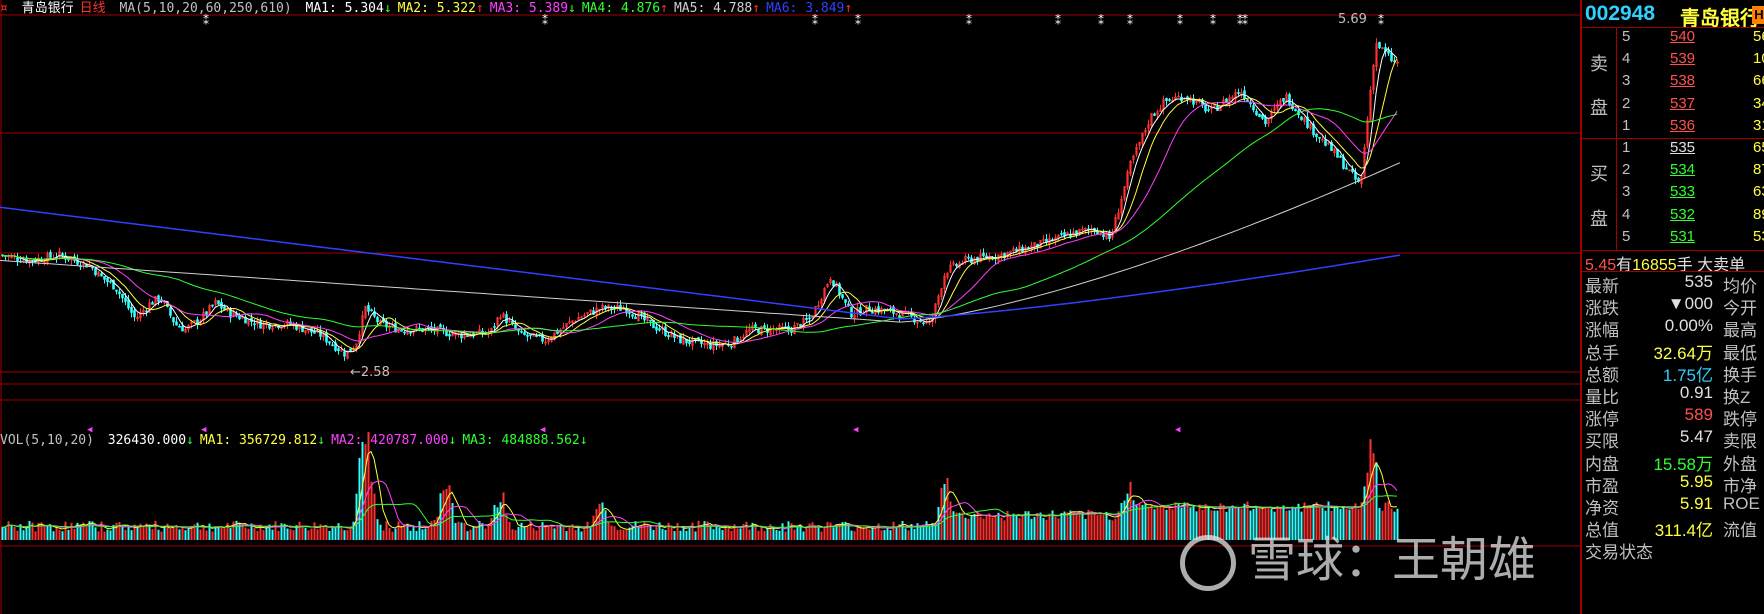 Image resolution: width=1764 pixels, height=614 pixels. What do you see at coordinates (532, 8) in the screenshot?
I see `ma-item-3: MA3: 5.389↓` at bounding box center [532, 8].